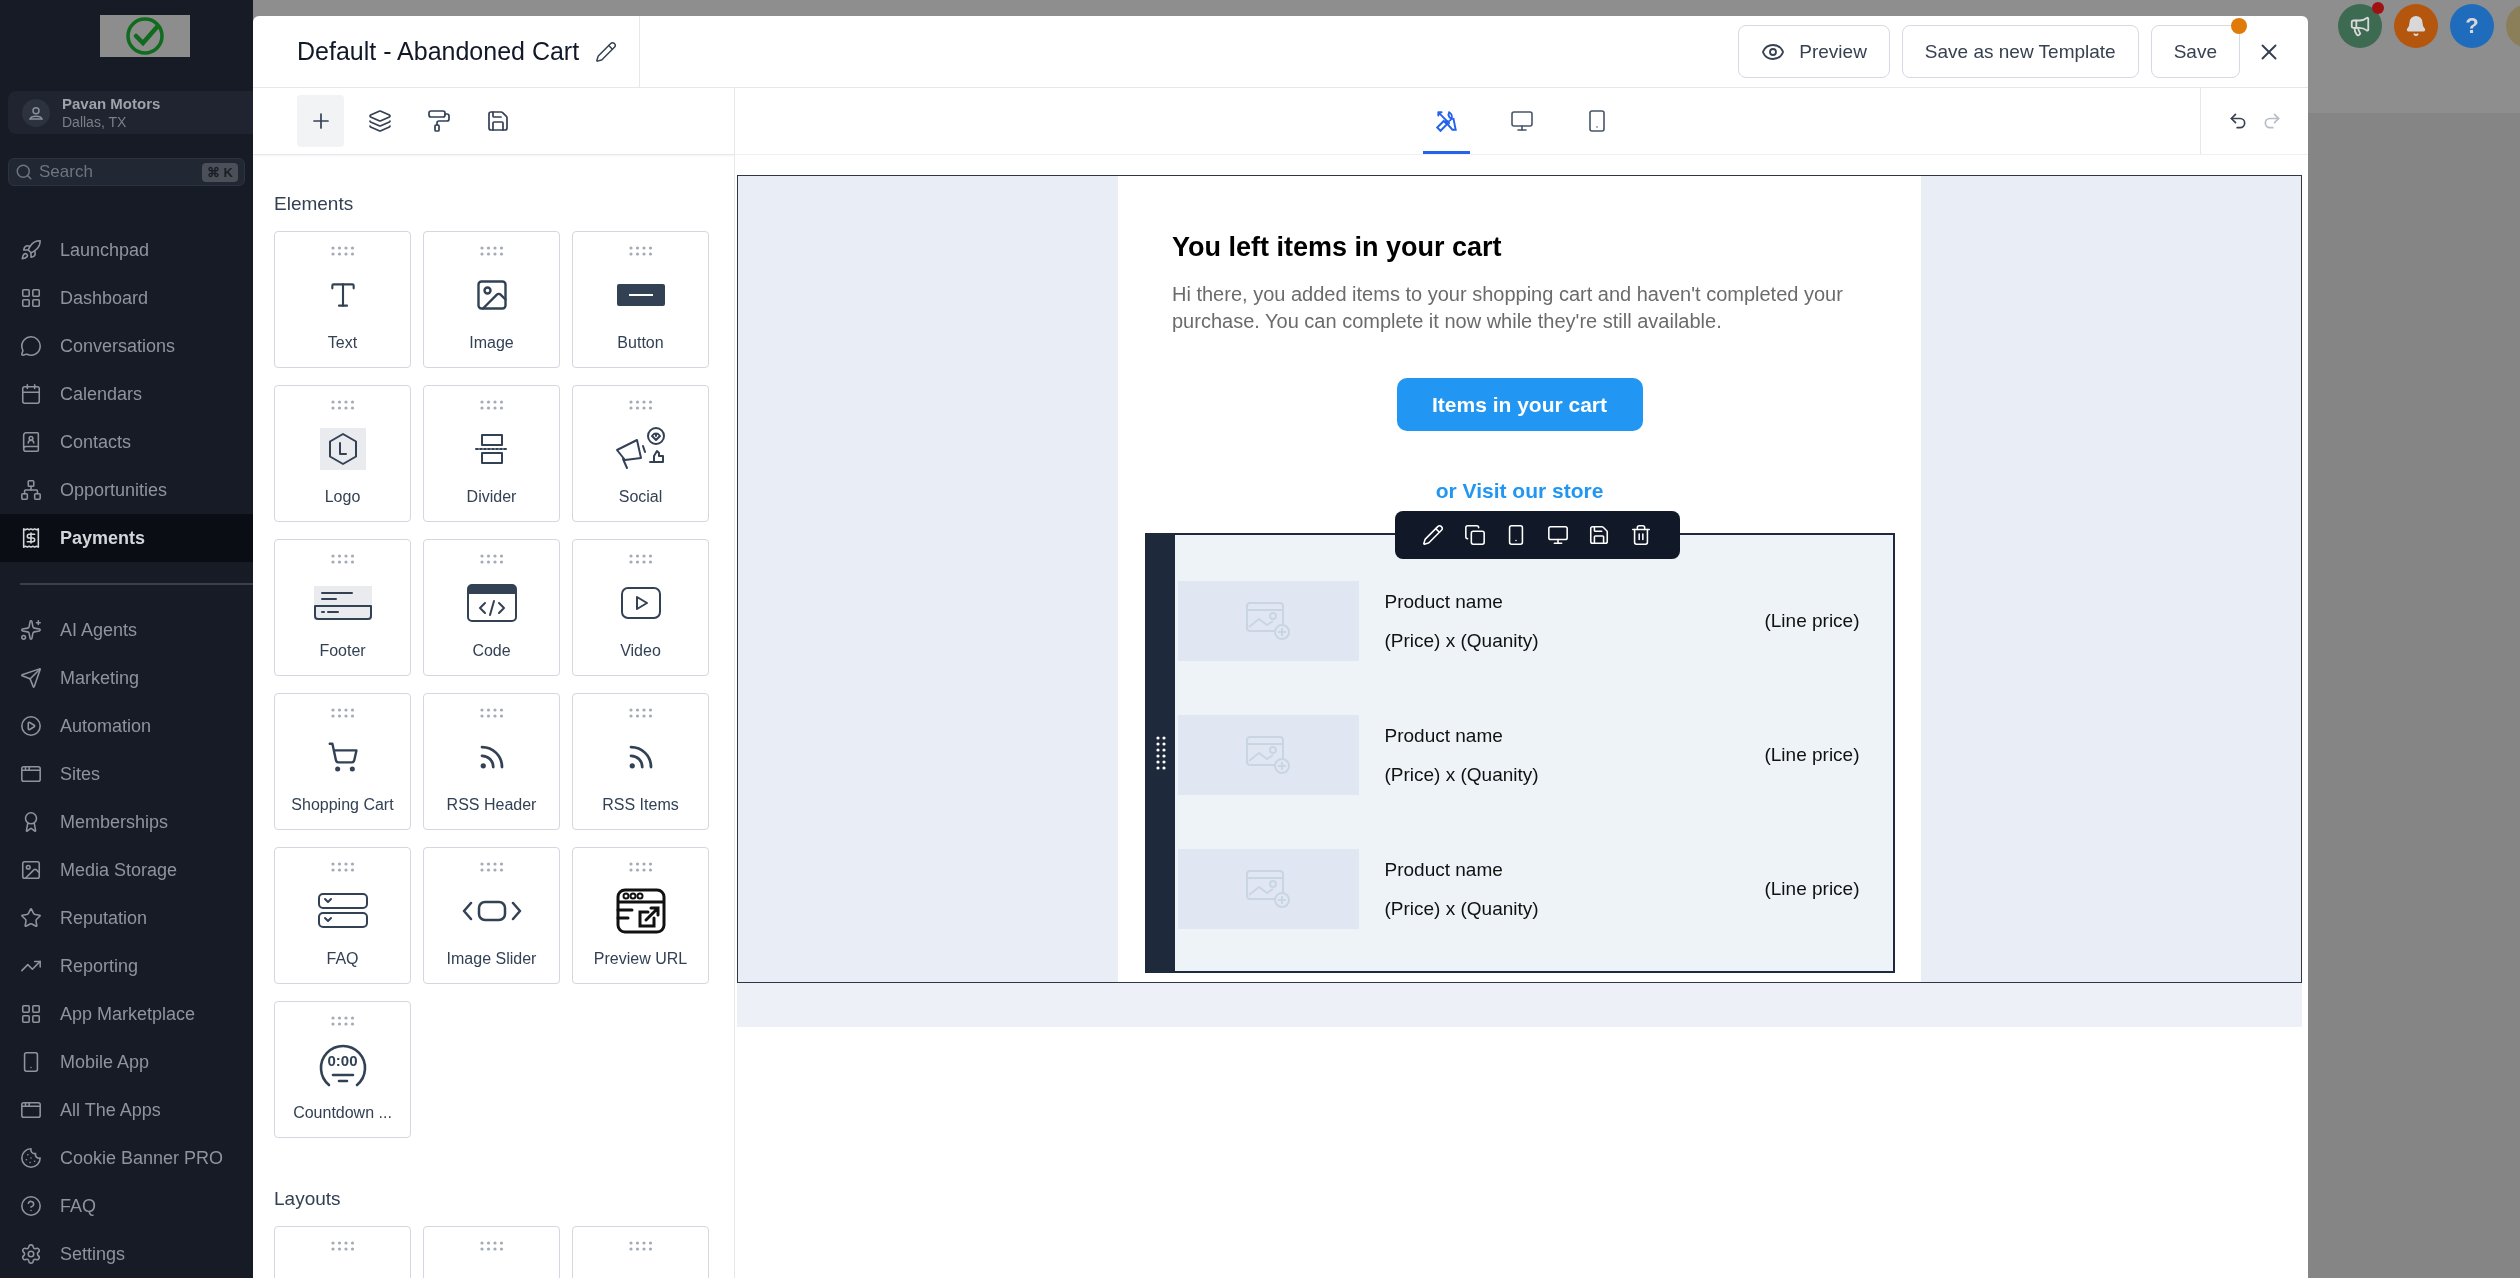  Describe the element at coordinates (126, 870) in the screenshot. I see `nav-item: Media Storage` at that location.